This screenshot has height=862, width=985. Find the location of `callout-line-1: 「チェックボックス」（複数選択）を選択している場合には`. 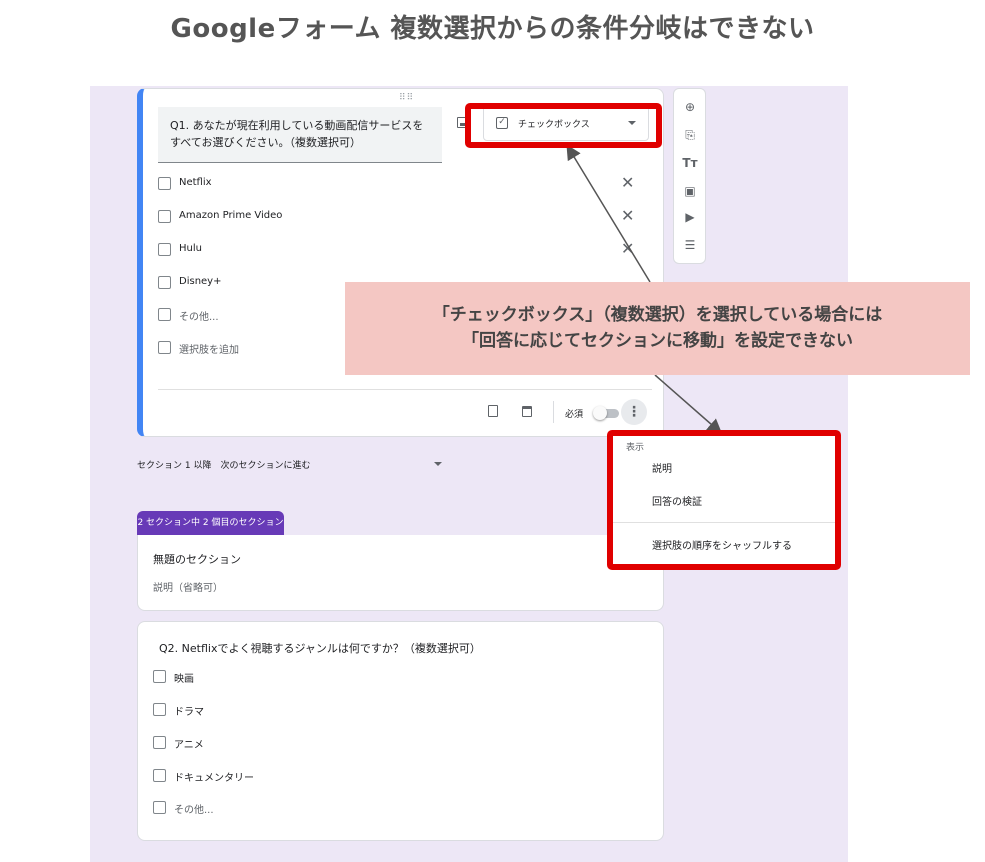

callout-line-1: 「チェックボックス」（複数選択）を選択している場合には is located at coordinates (657, 315).